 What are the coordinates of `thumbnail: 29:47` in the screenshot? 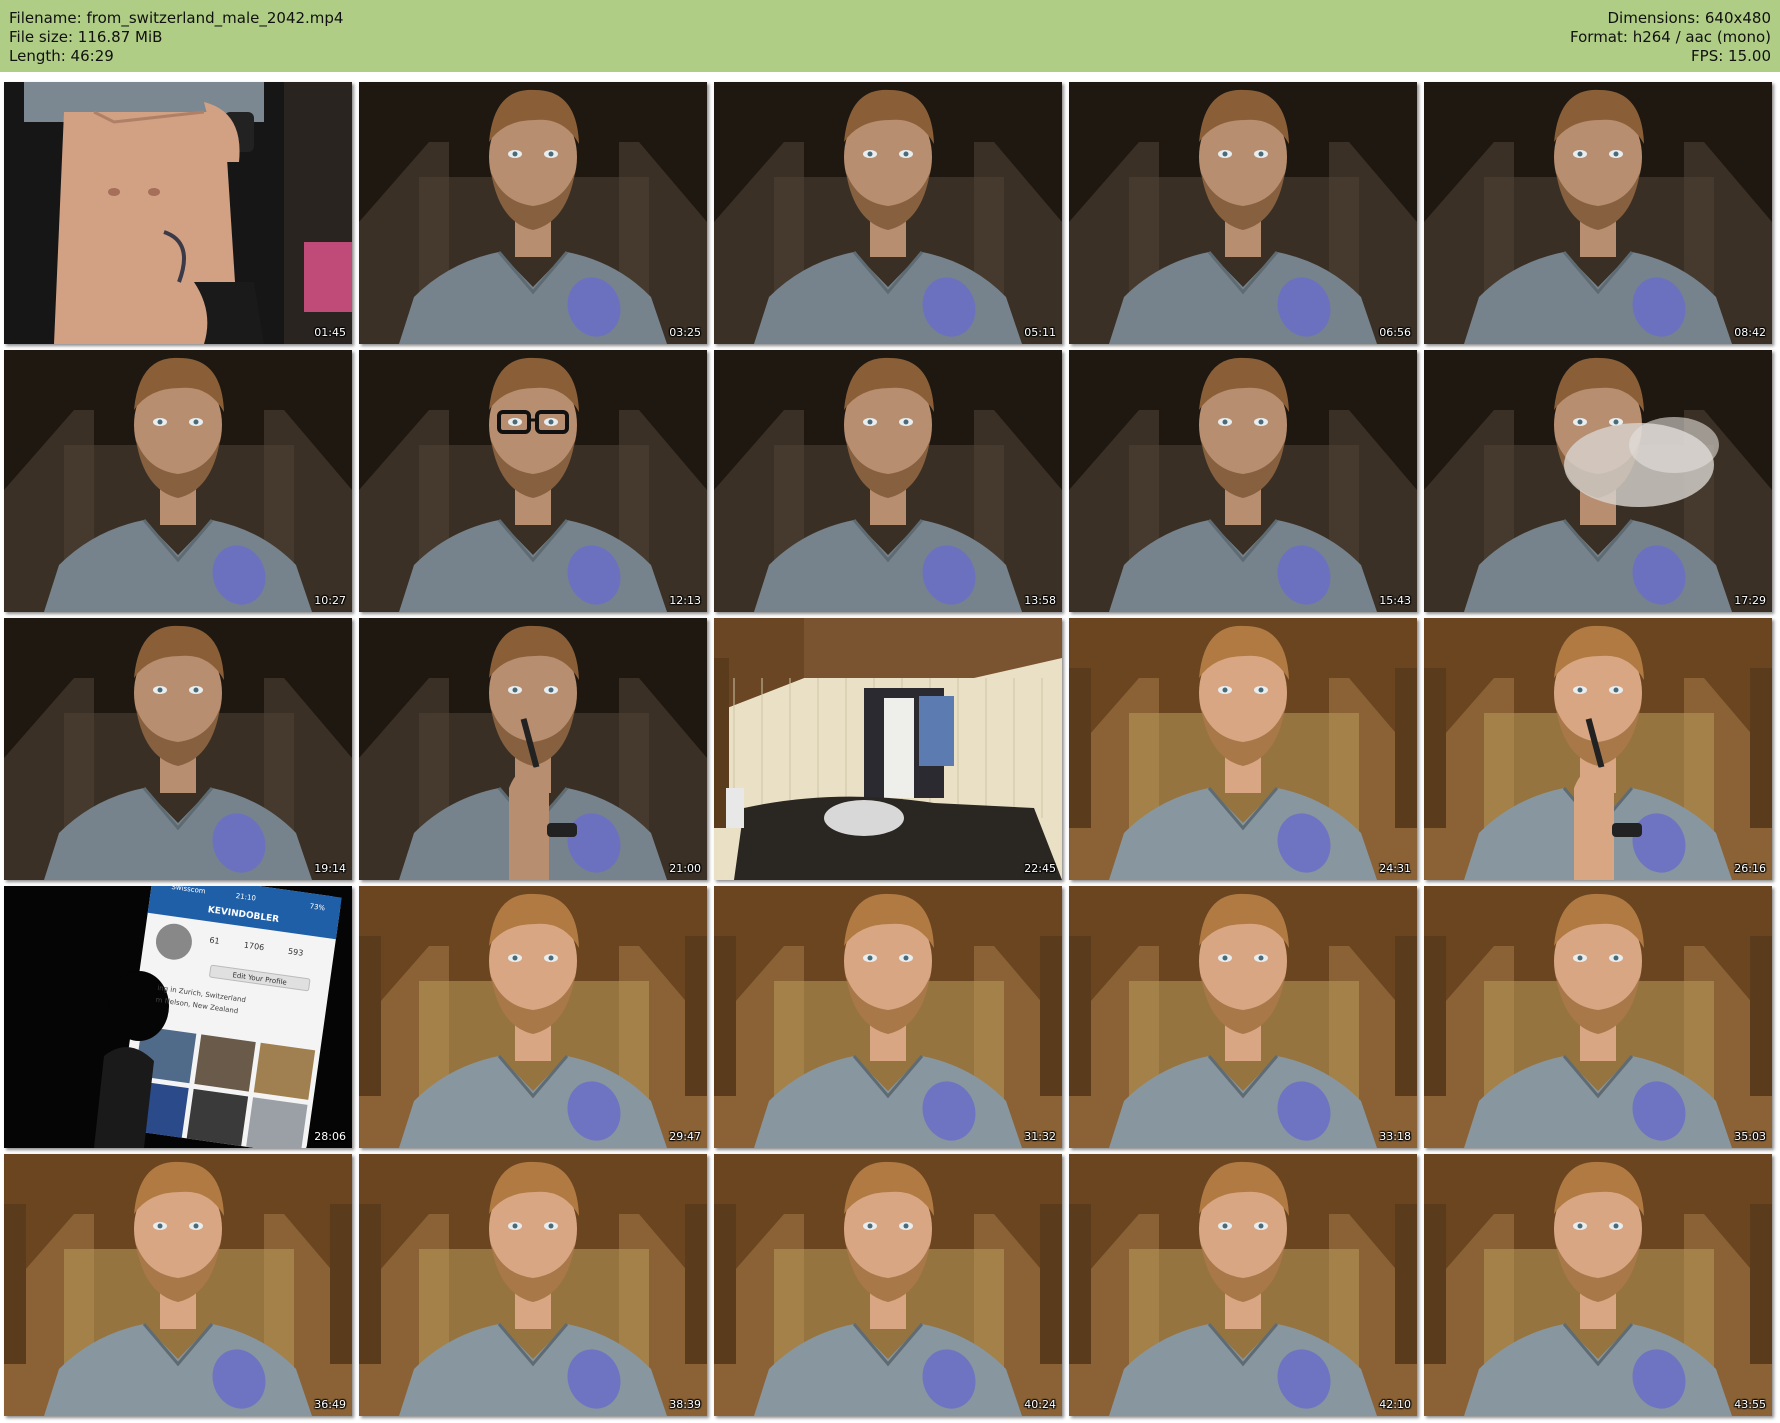 It's located at (533, 1017).